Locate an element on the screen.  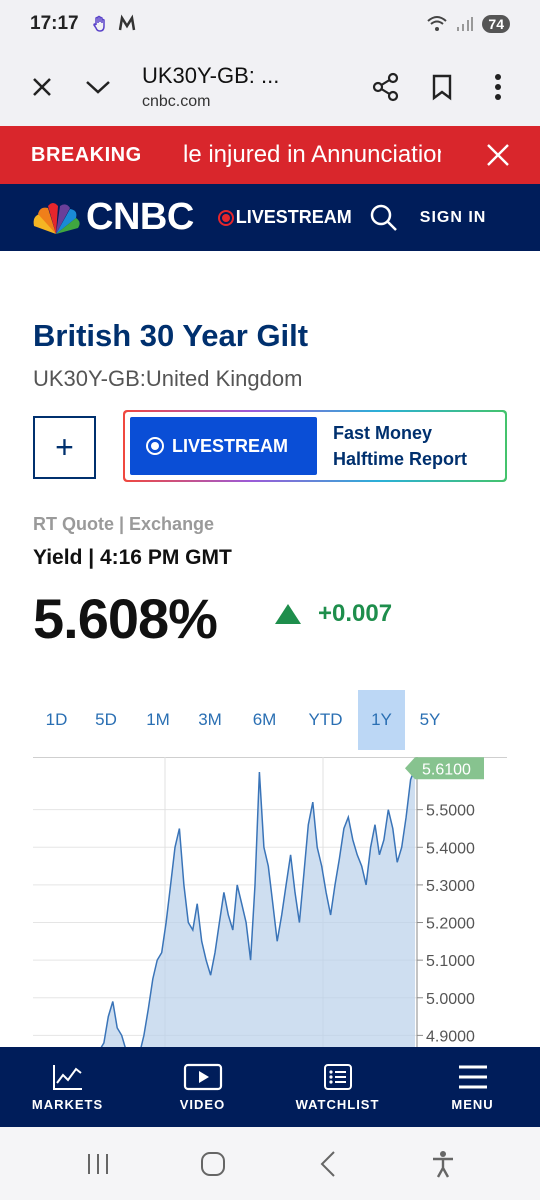
tab-3m: 3M is located at coordinates (210, 720).